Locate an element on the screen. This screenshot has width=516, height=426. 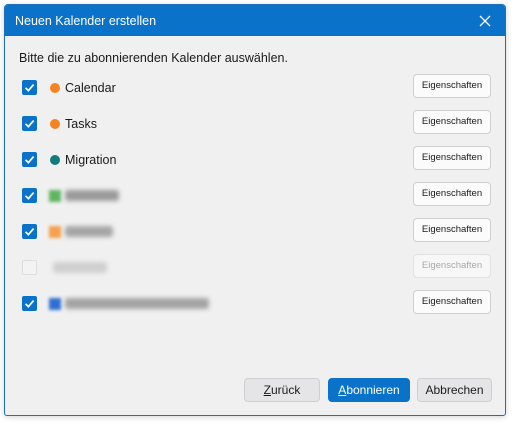
calendar-row: Migration Eigenschaften is located at coordinates (255, 160).